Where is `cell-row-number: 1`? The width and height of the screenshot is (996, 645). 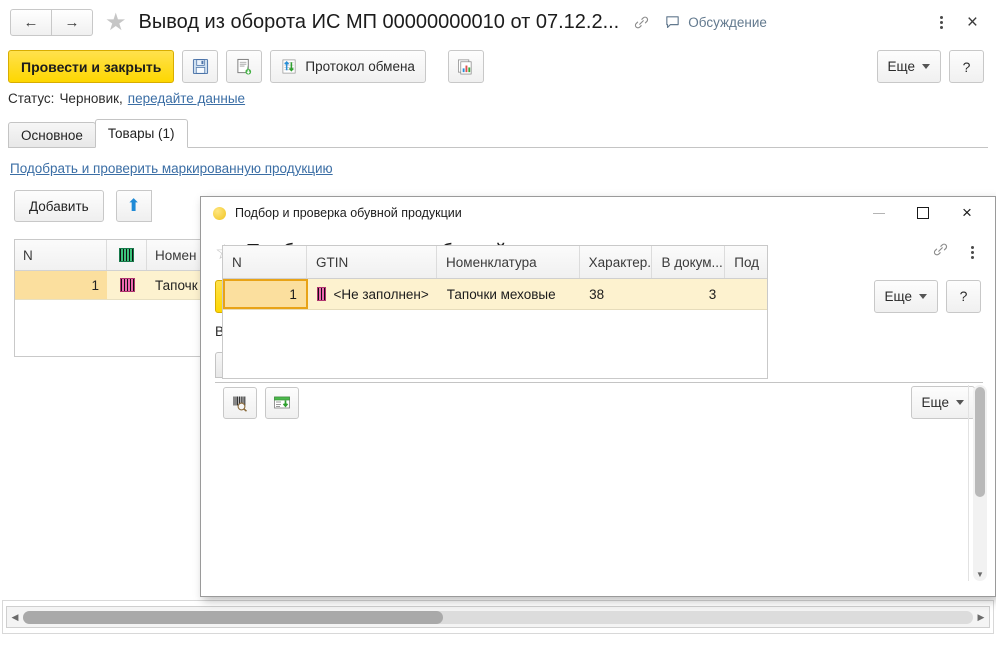 cell-row-number: 1 is located at coordinates (265, 294).